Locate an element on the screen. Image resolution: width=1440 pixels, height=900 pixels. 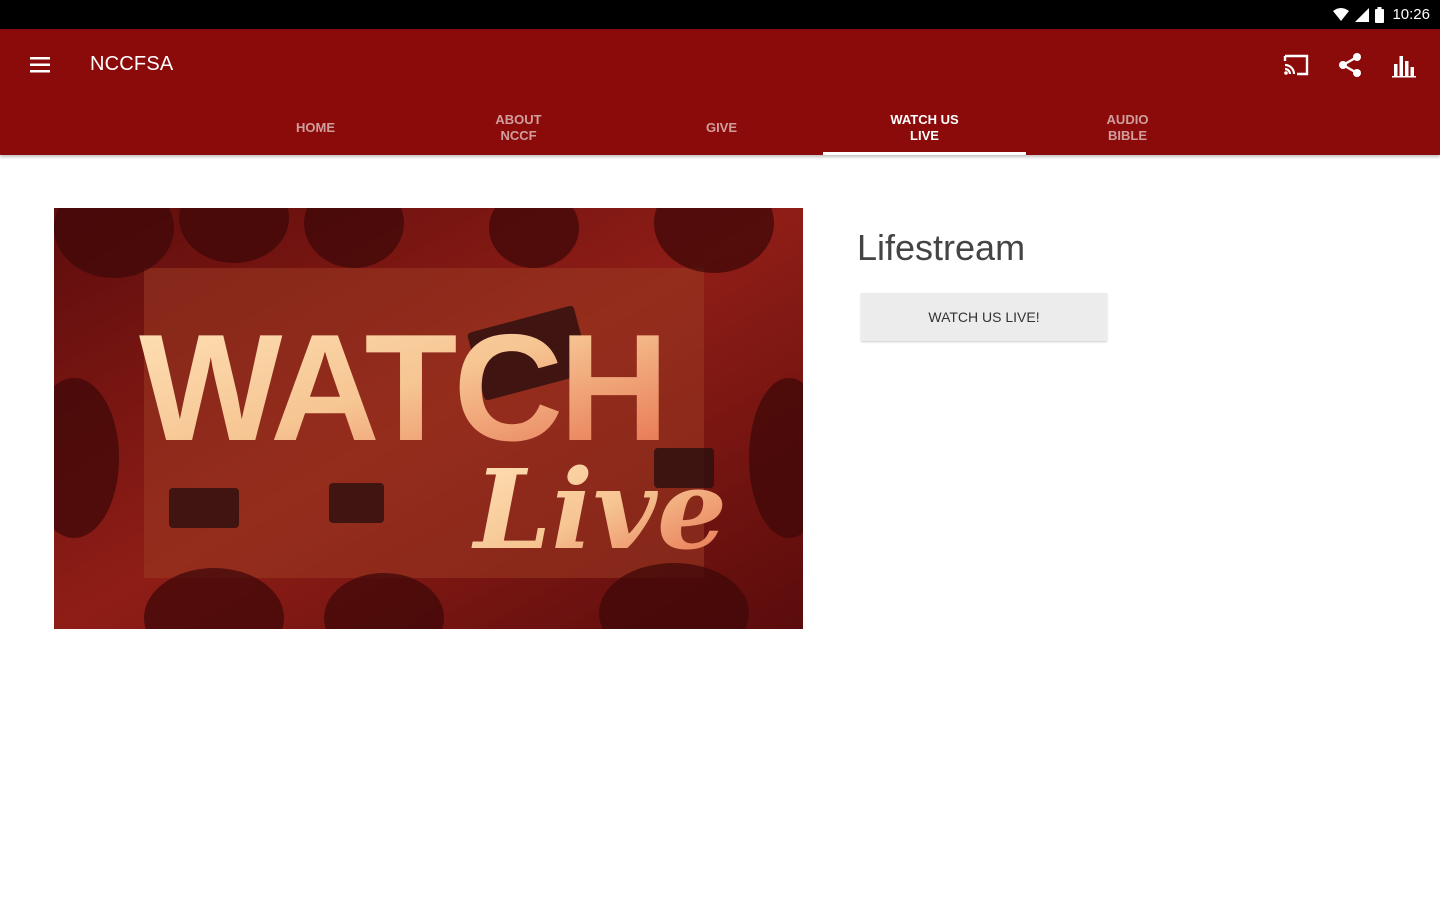
tab-audio-bible: AUDIO BIBLE is located at coordinates (1127, 128).